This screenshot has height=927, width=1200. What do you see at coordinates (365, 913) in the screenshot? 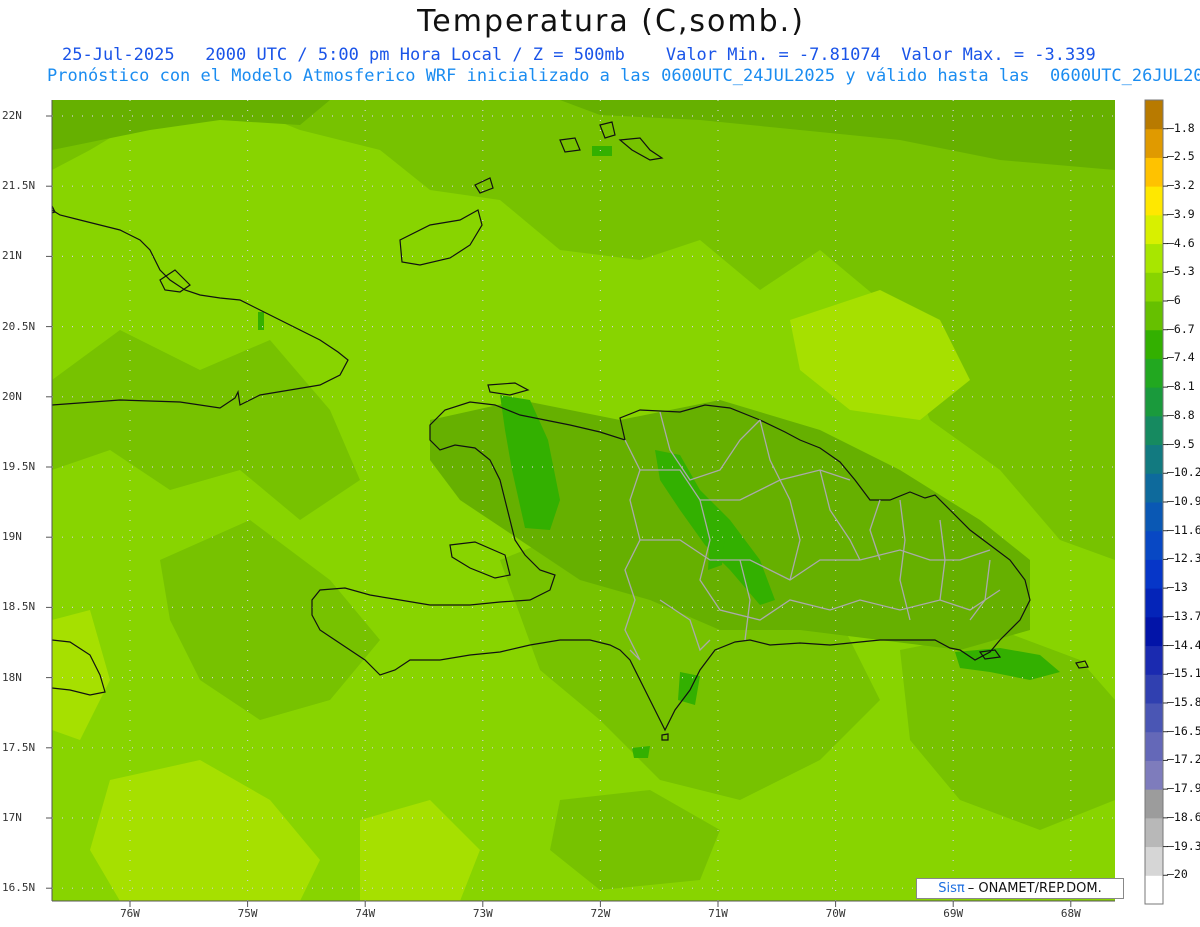
I see `lon-label: 74W` at bounding box center [365, 913].